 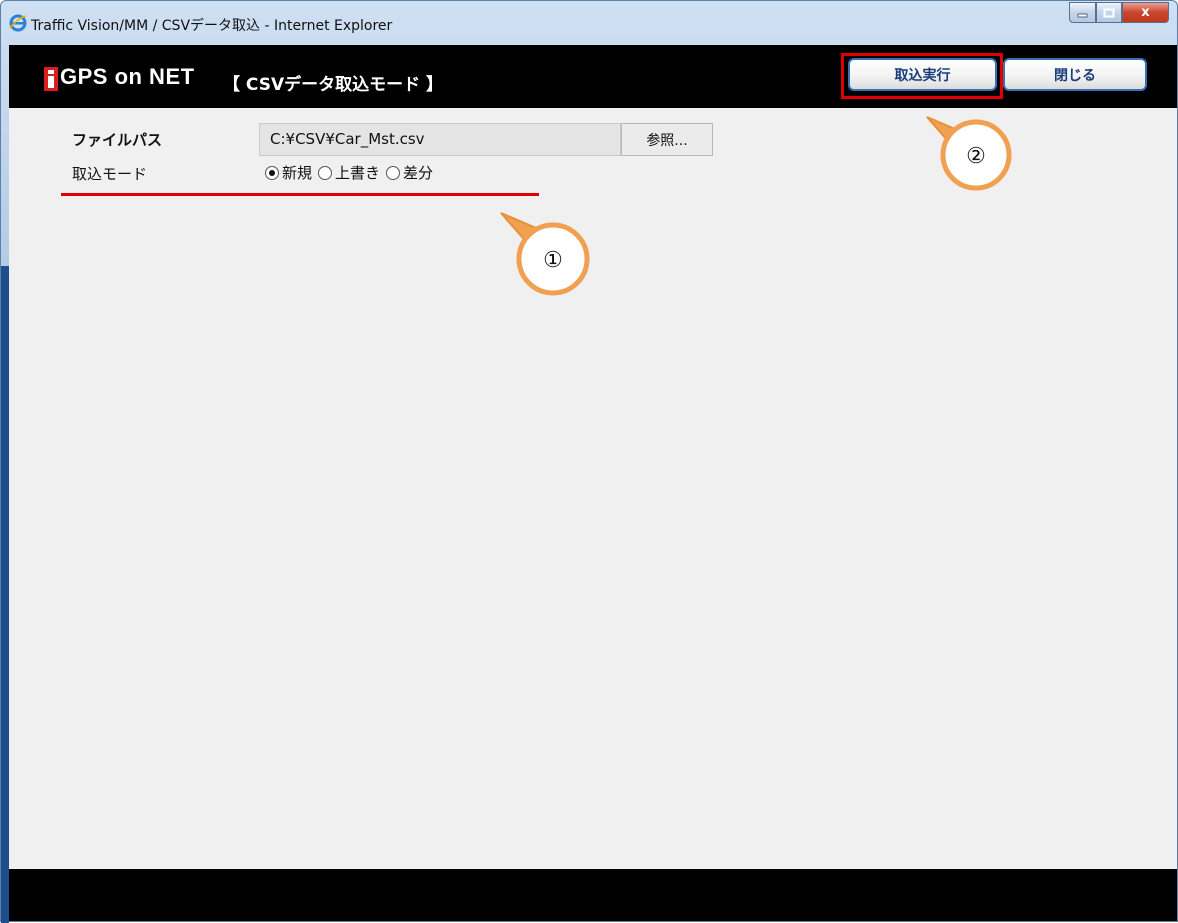 What do you see at coordinates (593, 895) in the screenshot?
I see `app-footer` at bounding box center [593, 895].